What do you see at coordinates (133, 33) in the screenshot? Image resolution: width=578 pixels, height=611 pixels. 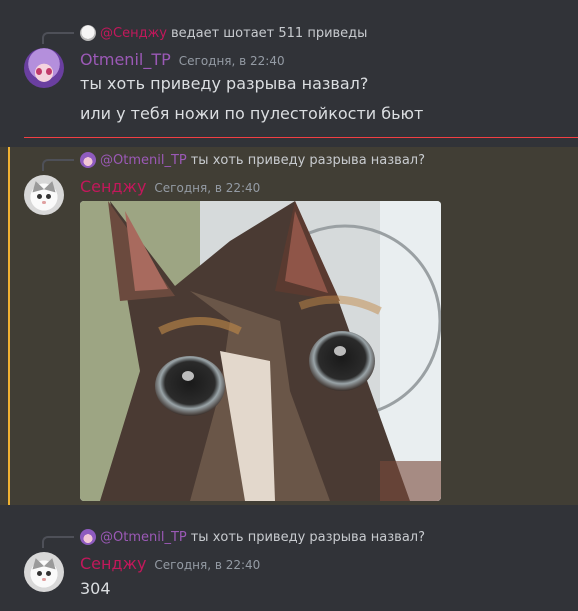 I see `reply-author: @Сенджу` at bounding box center [133, 33].